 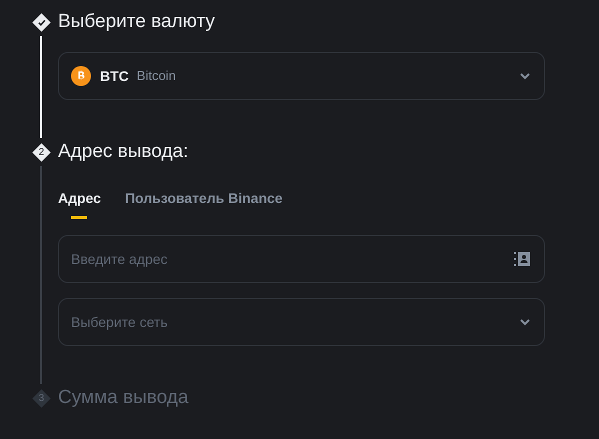 What do you see at coordinates (41, 22) in the screenshot?
I see `check-icon` at bounding box center [41, 22].